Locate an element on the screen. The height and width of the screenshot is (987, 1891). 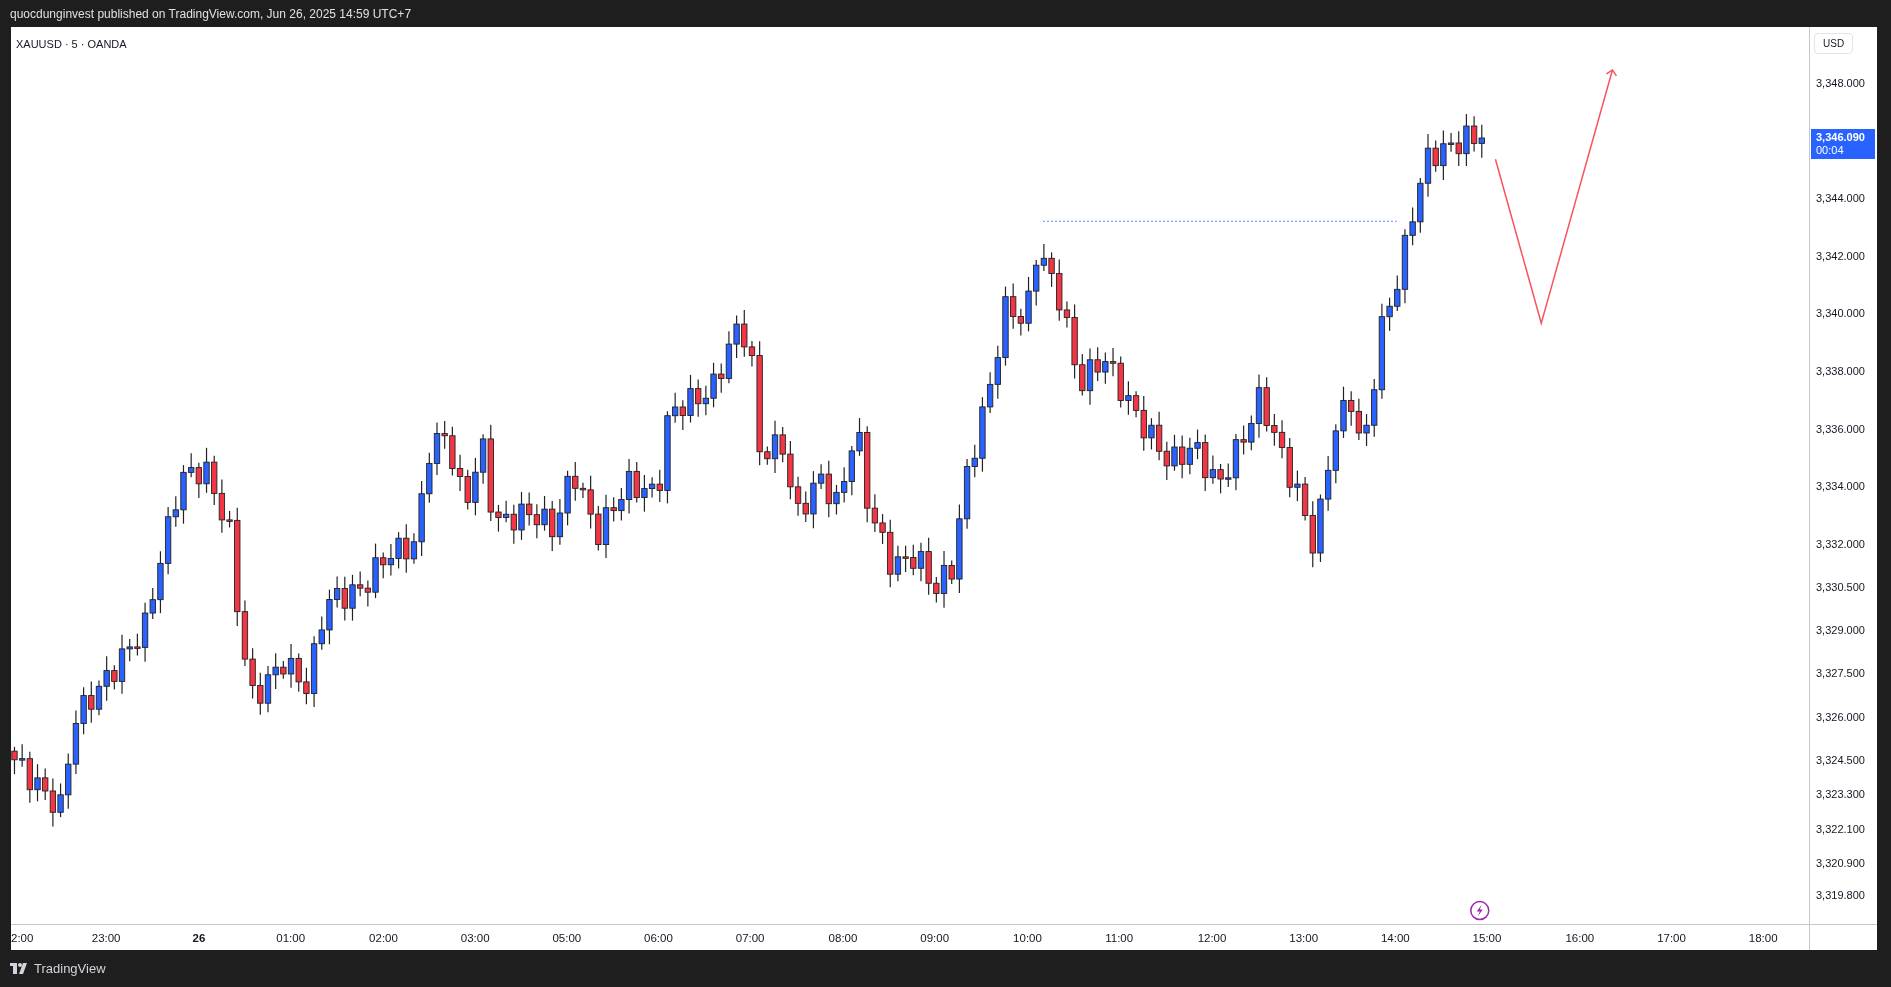
lightning-icon is located at coordinates (1480, 910).